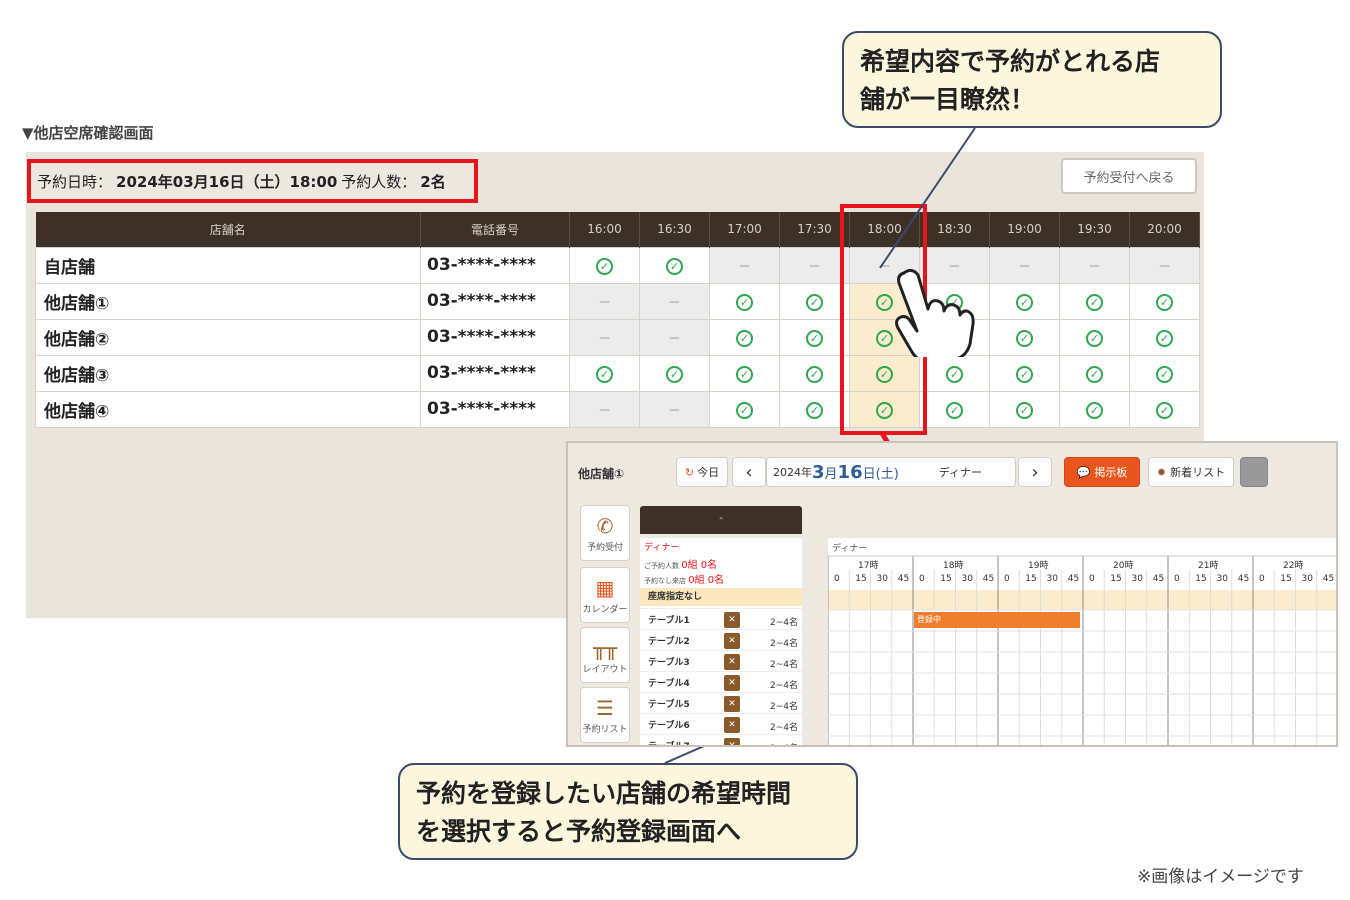 This screenshot has width=1350, height=900. I want to click on refresh-icon: ↻, so click(689, 472).